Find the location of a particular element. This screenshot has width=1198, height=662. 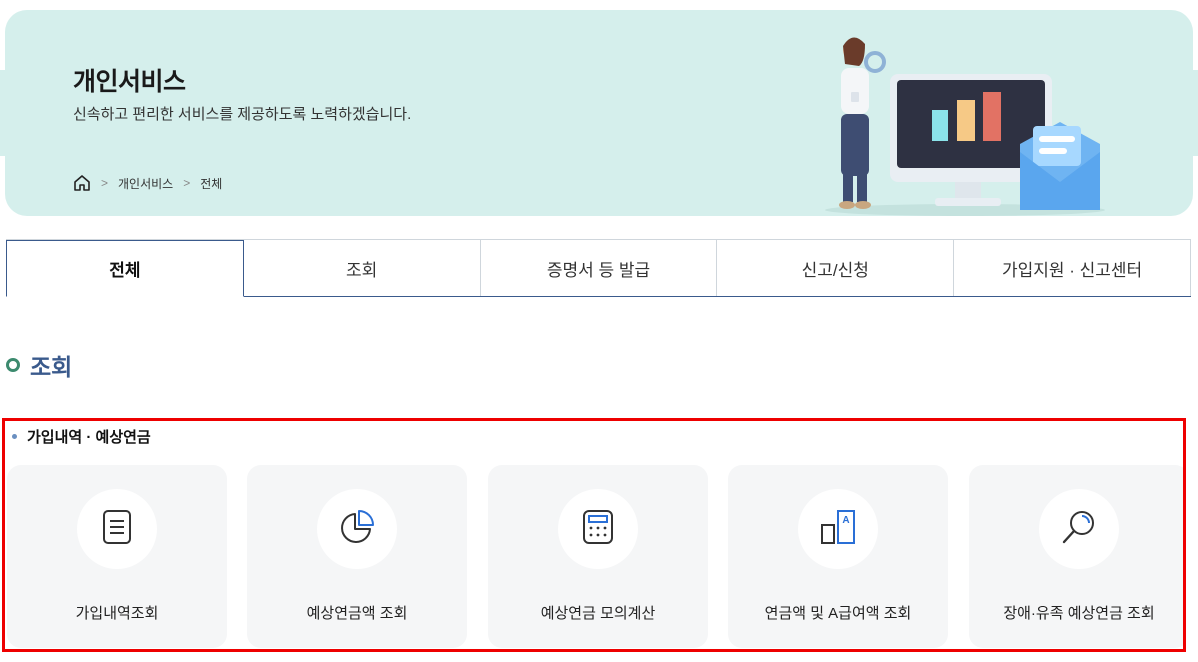

breadcrumb-item-current: 전체 is located at coordinates (211, 183).